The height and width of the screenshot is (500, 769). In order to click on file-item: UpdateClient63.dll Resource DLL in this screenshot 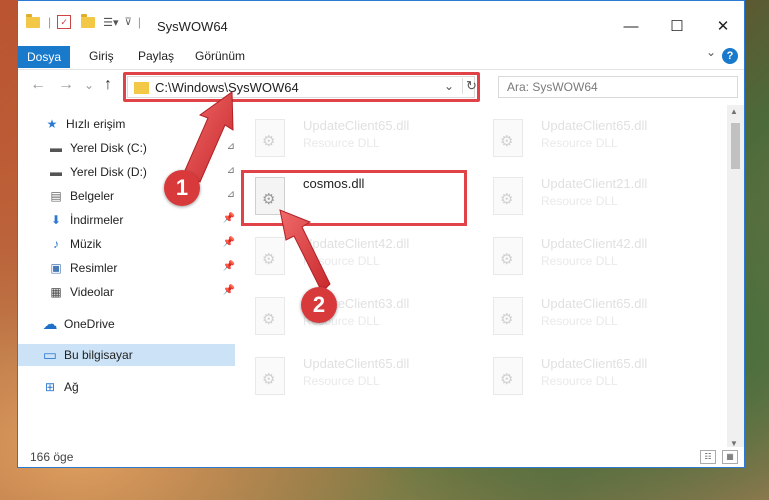, I will do `click(370, 315)`.